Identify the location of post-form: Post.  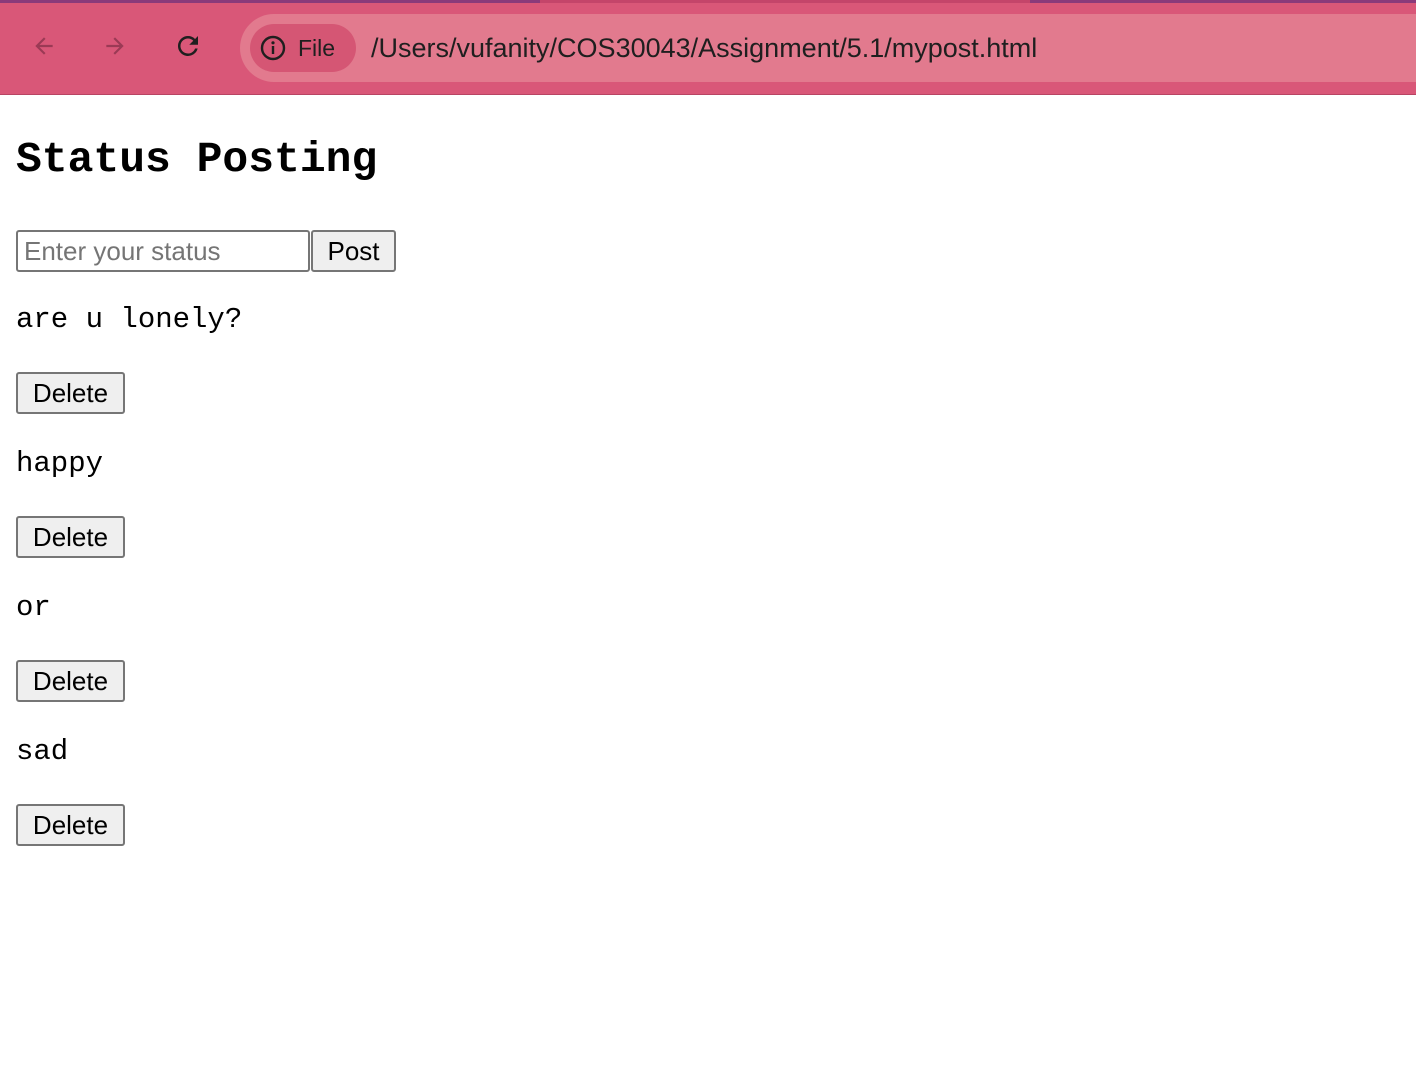
(716, 251).